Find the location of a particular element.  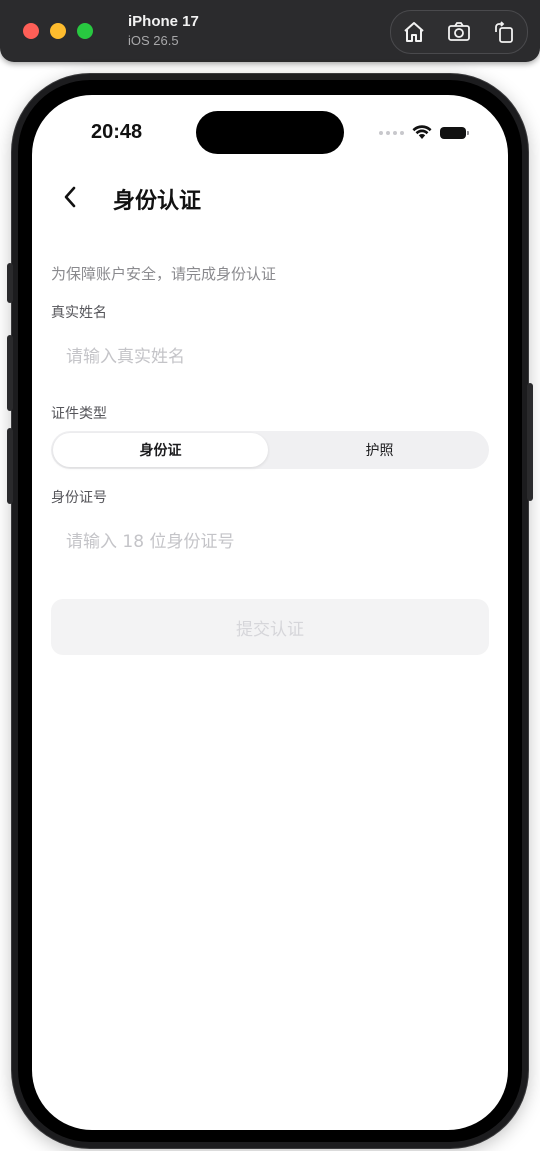

volume-up-button is located at coordinates (10, 373).